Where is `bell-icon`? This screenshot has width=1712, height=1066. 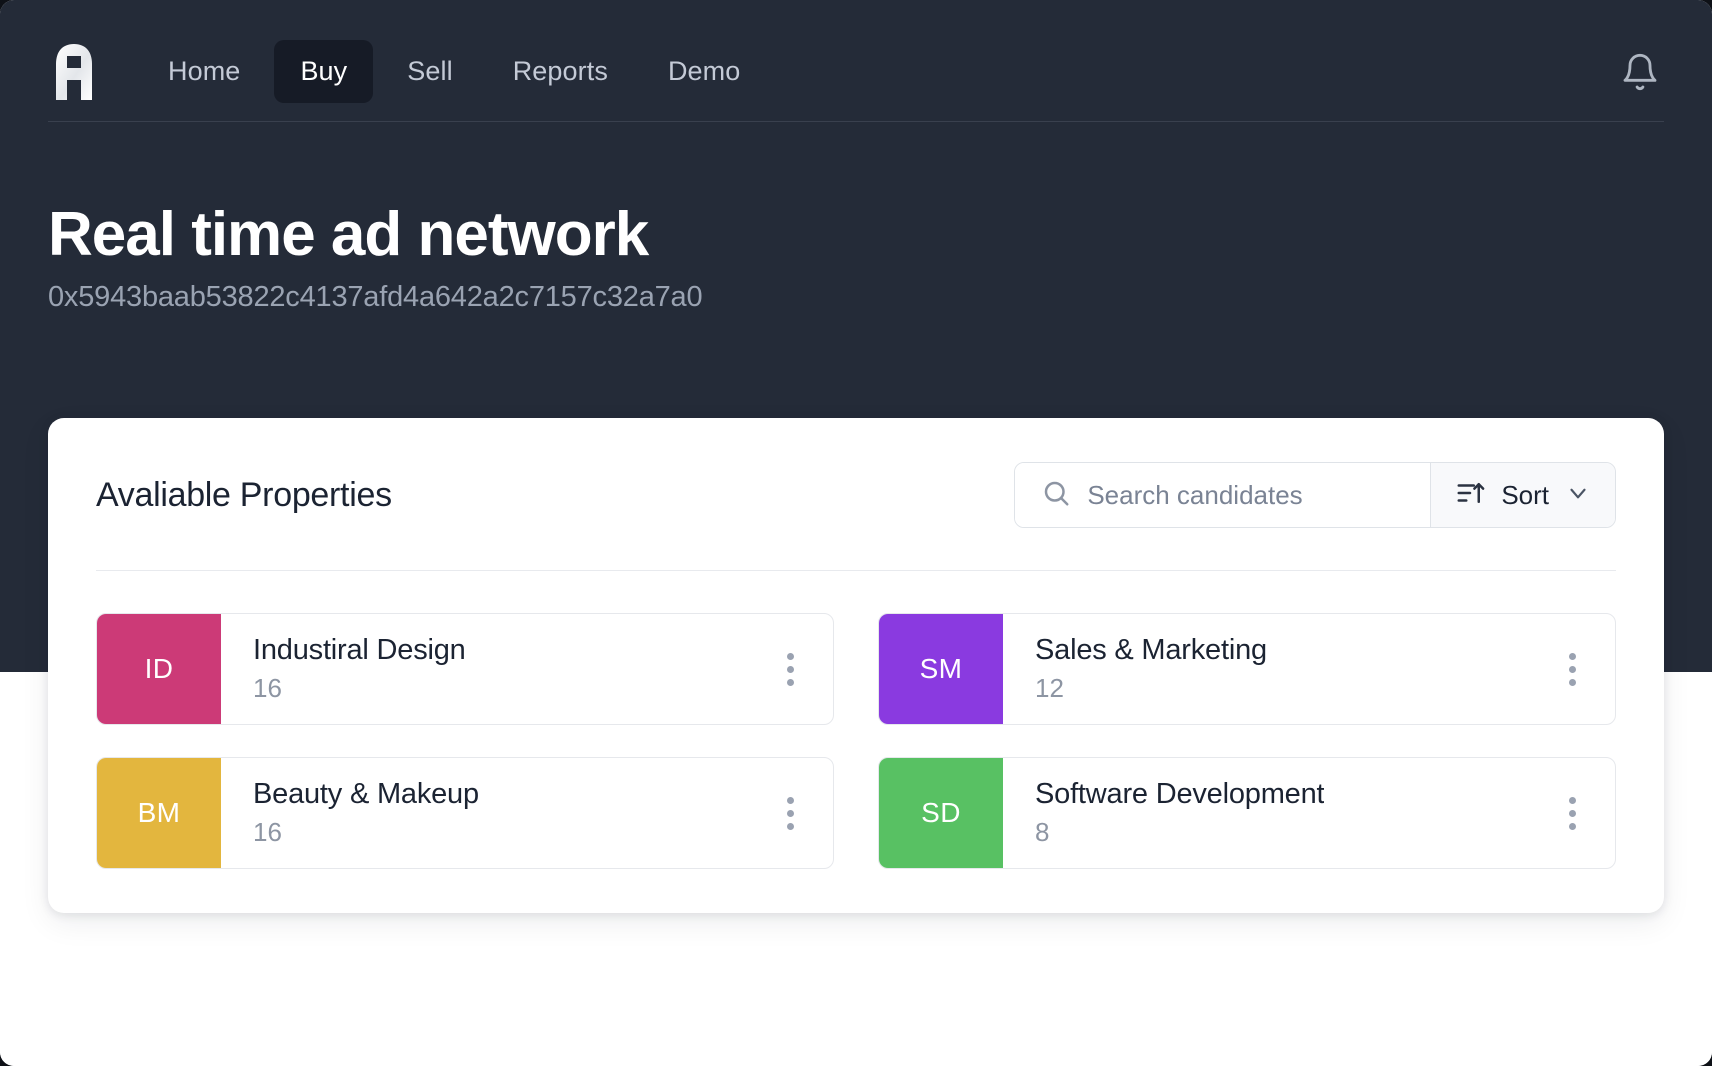
bell-icon is located at coordinates (1640, 72).